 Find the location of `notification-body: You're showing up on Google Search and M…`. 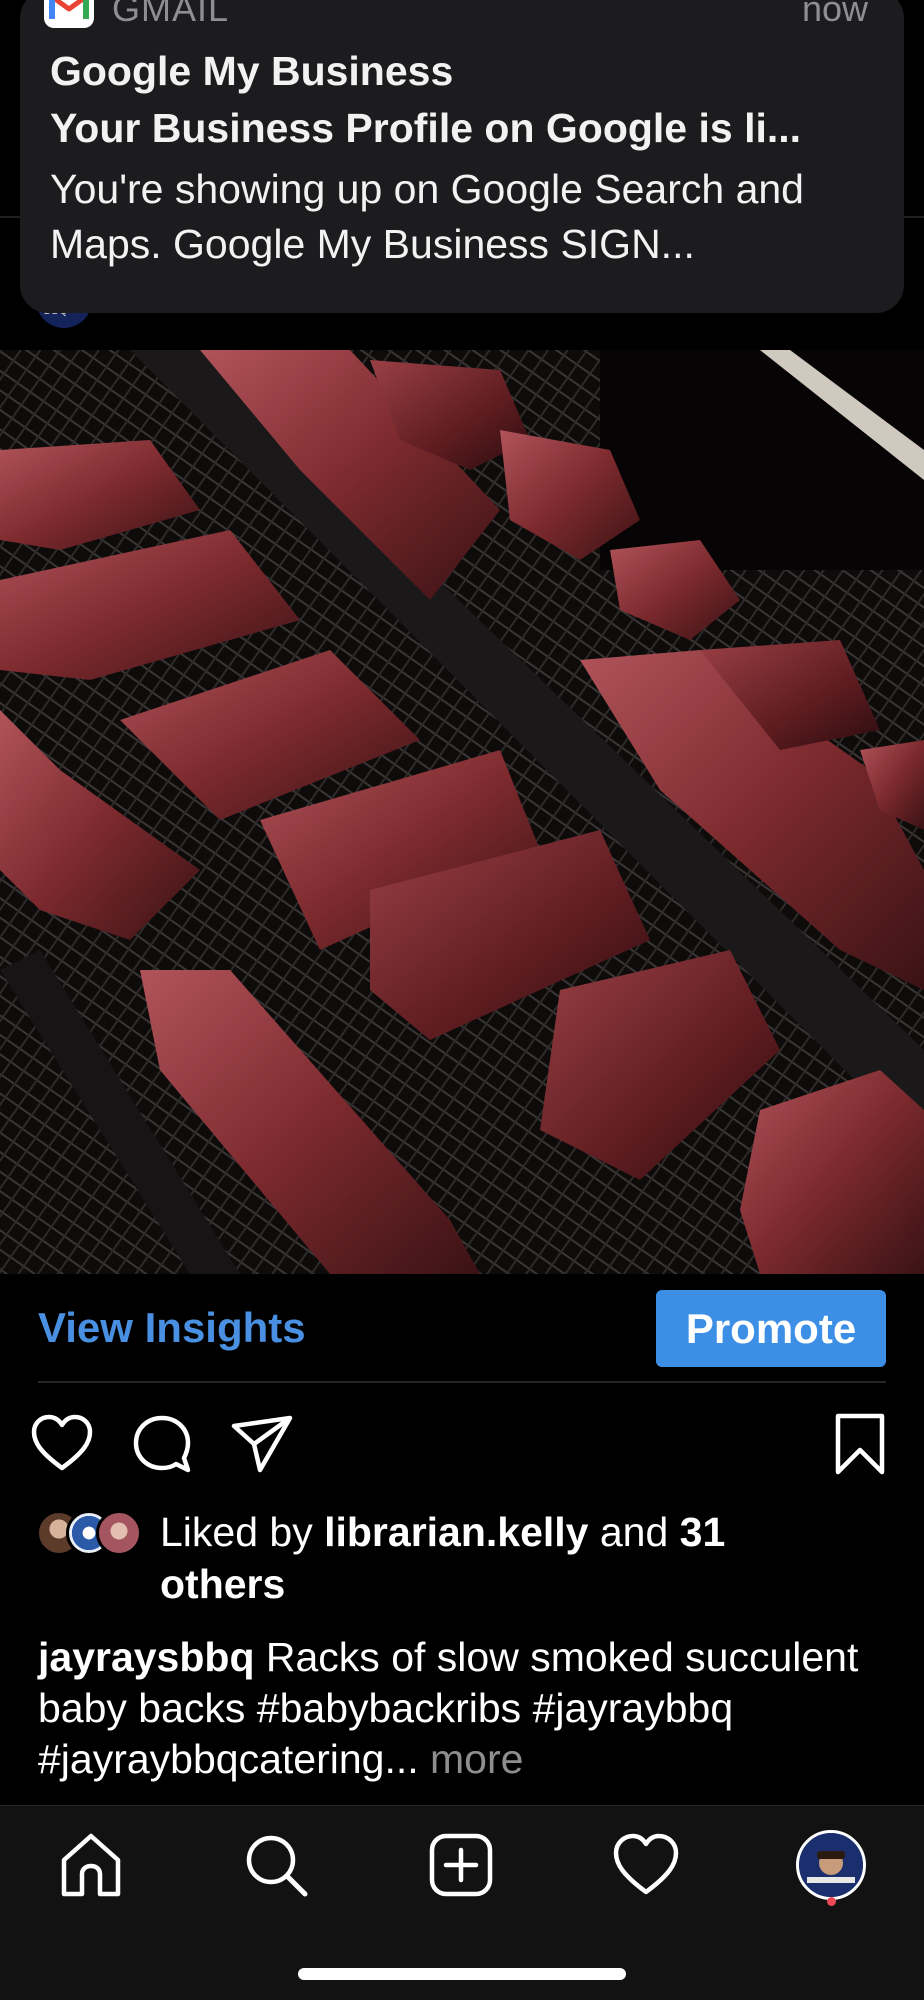

notification-body: You're showing up on Google Search and M… is located at coordinates (427, 216).